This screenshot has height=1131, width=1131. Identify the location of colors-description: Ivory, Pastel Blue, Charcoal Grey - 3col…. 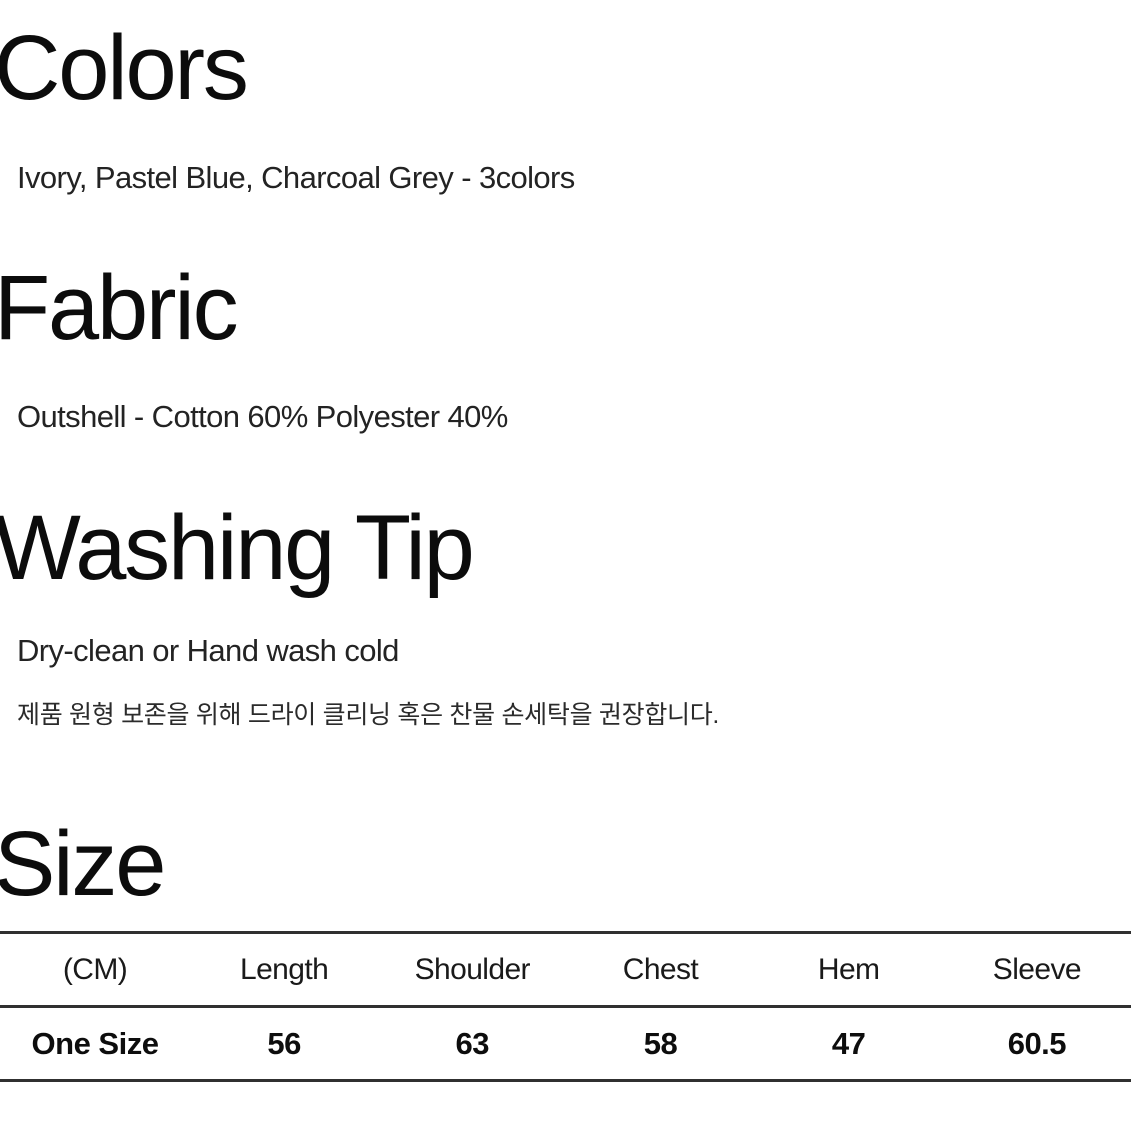
(296, 177).